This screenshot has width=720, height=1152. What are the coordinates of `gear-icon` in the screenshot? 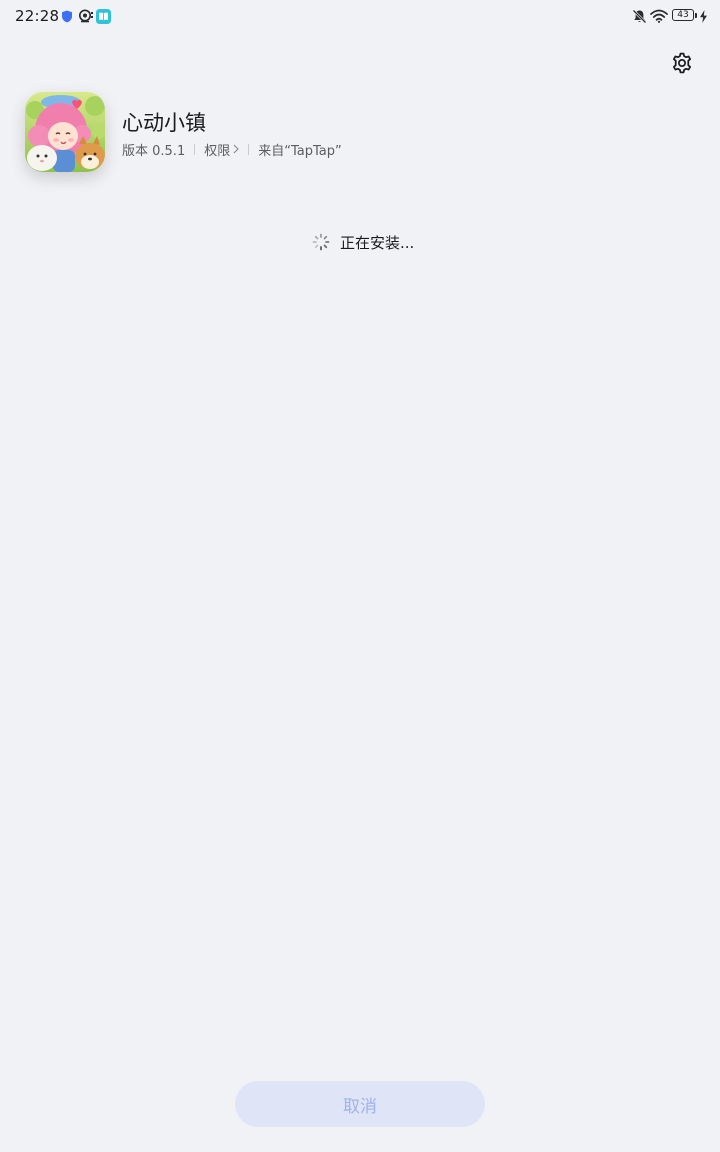 It's located at (682, 63).